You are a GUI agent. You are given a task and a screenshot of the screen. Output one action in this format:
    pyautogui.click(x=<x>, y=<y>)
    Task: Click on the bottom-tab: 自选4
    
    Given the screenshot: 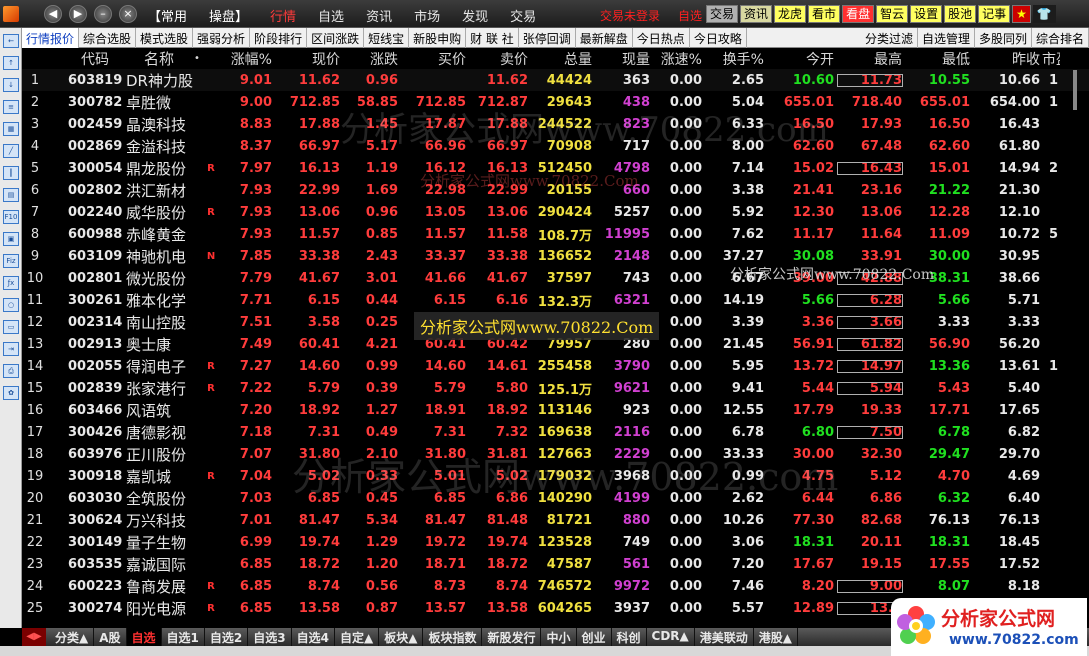 What is the action you would take?
    pyautogui.click(x=313, y=637)
    